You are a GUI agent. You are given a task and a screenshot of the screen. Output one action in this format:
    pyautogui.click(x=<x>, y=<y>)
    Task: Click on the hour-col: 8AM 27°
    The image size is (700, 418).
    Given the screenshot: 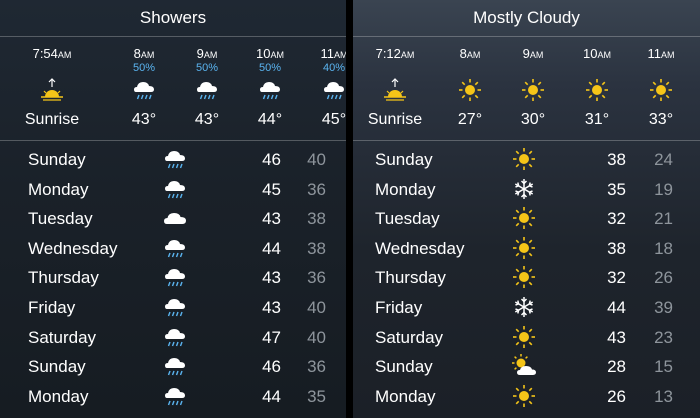 What is the action you would take?
    pyautogui.click(x=470, y=88)
    